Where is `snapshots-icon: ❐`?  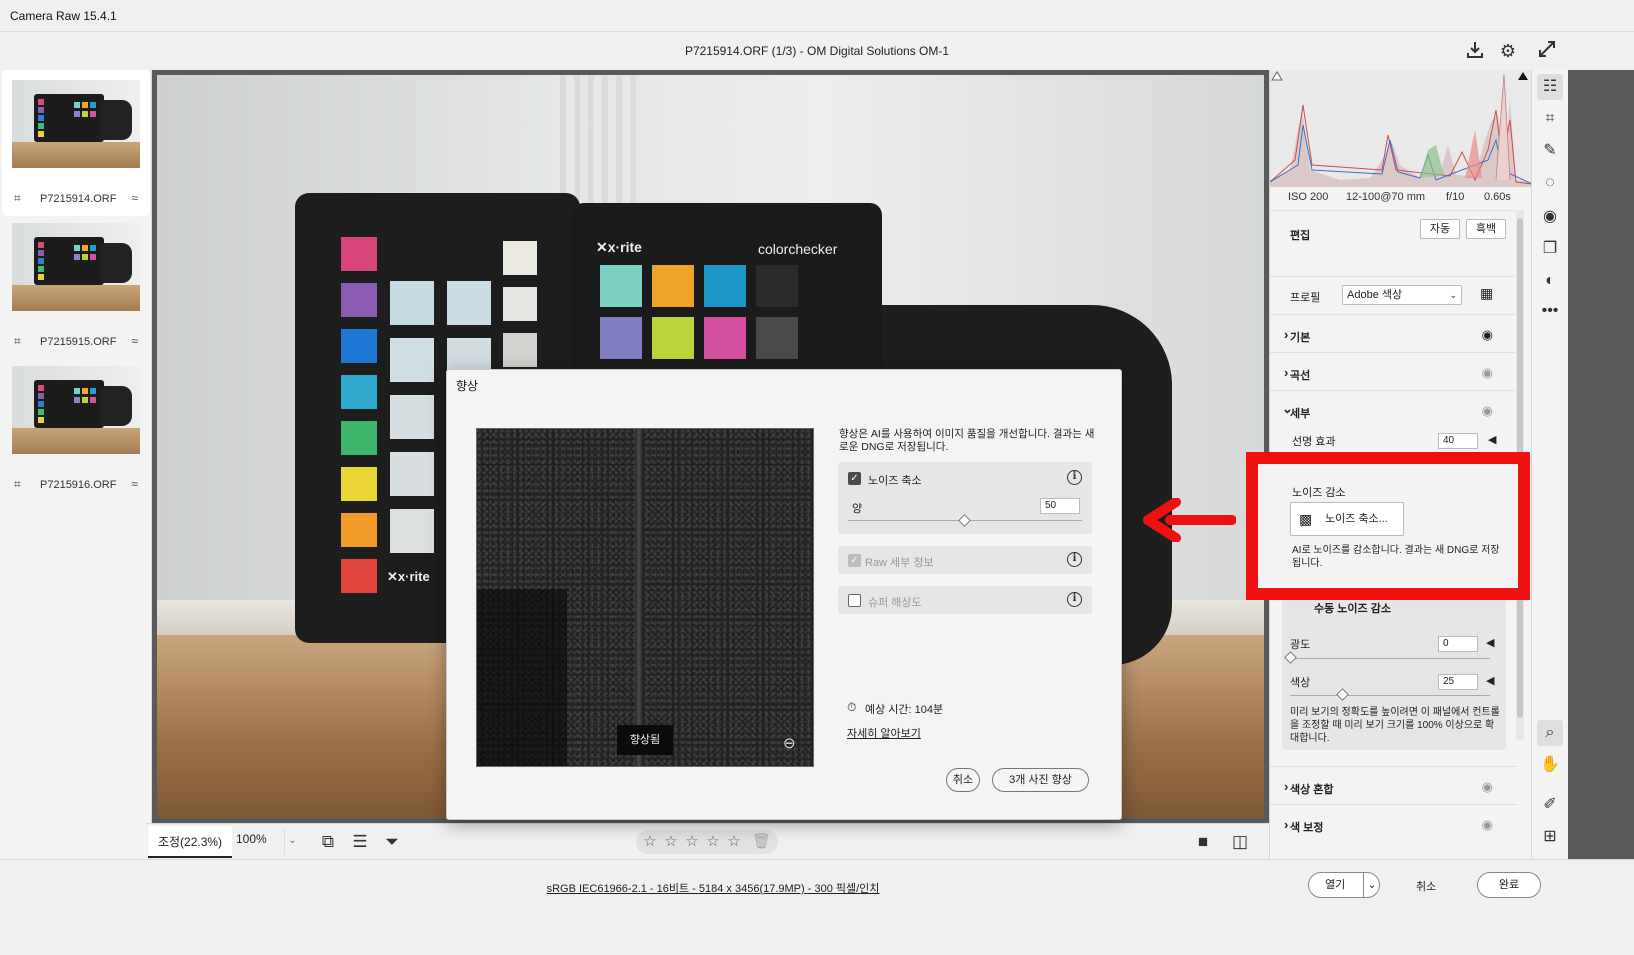 snapshots-icon: ❐ is located at coordinates (1550, 249).